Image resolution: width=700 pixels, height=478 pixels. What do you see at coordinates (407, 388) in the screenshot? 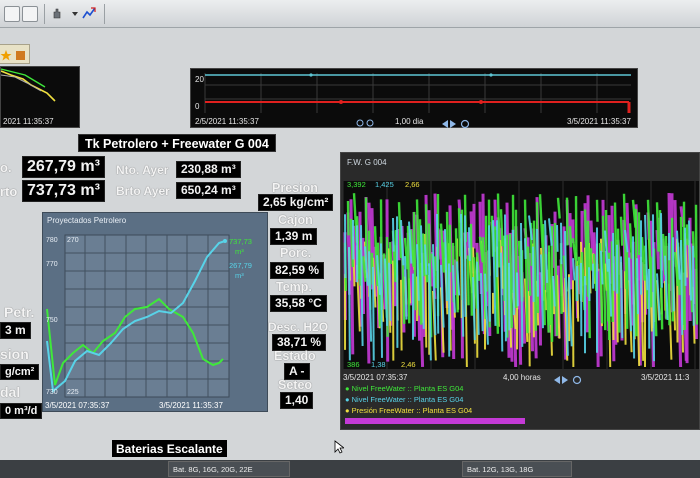
I see `fw-legend-text-1: Nivel FreeWater :: Planta ES G04` at bounding box center [407, 388].